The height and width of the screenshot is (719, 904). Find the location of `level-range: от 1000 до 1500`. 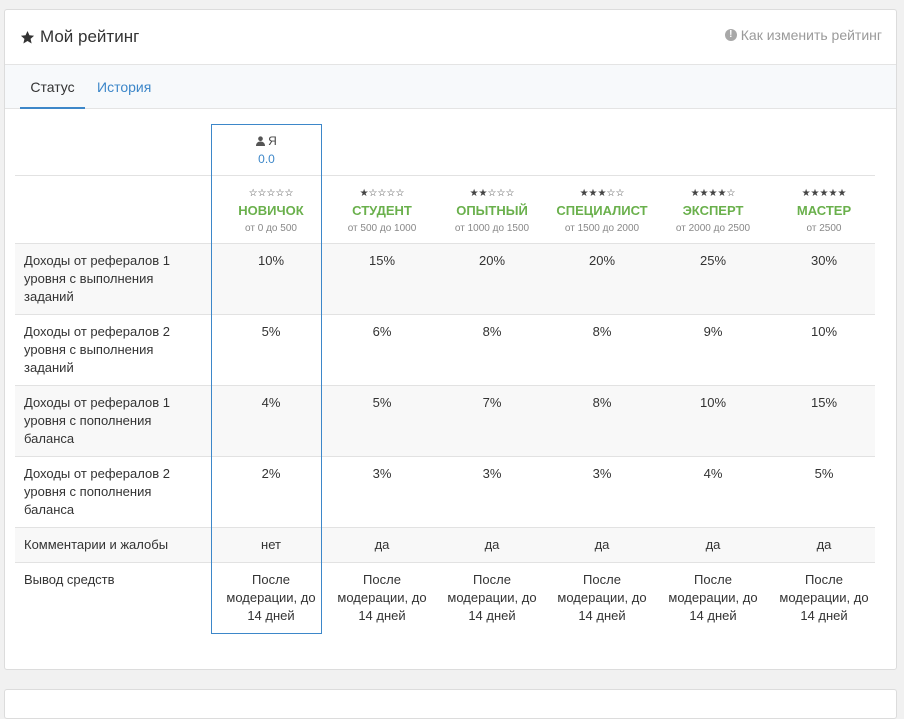

level-range: от 1000 до 1500 is located at coordinates (492, 228).